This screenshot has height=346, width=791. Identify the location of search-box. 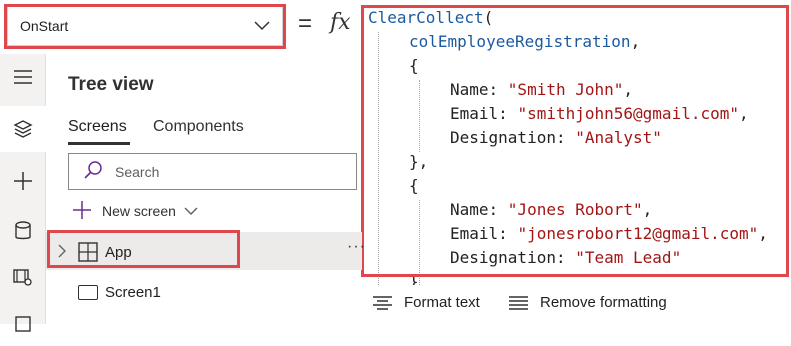
(212, 171).